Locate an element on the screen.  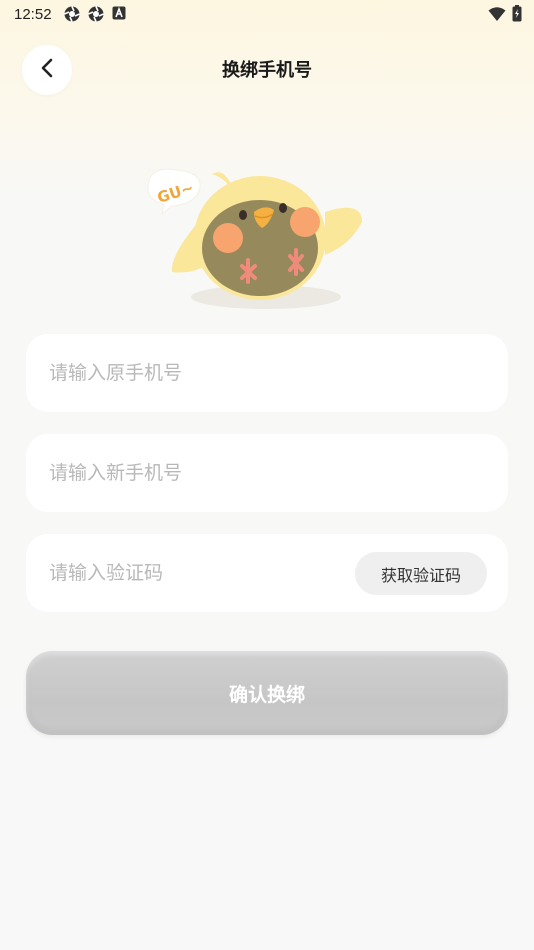
verification-code-input is located at coordinates (194, 573).